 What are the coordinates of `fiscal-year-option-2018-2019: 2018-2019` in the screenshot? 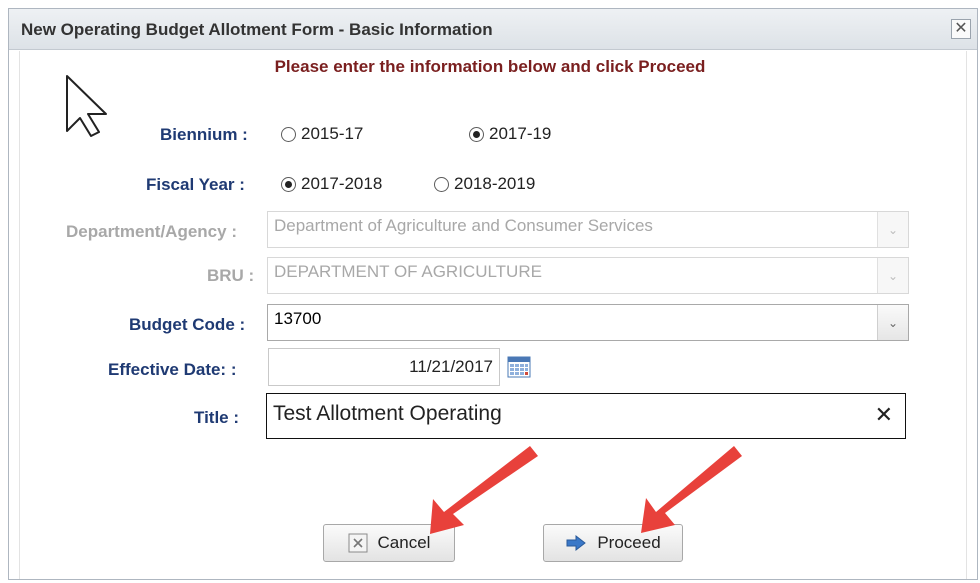 It's located at (484, 184).